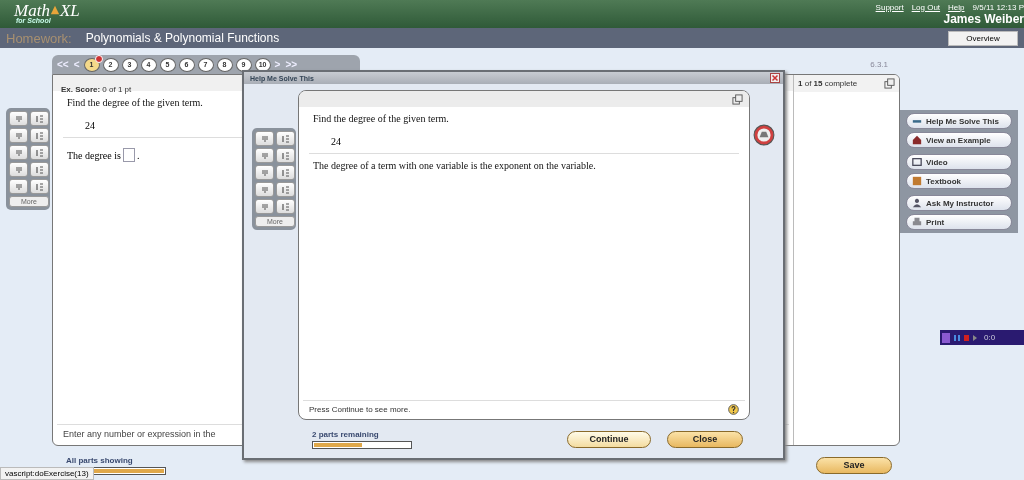  What do you see at coordinates (138, 155) in the screenshot?
I see `answer-text: .` at bounding box center [138, 155].